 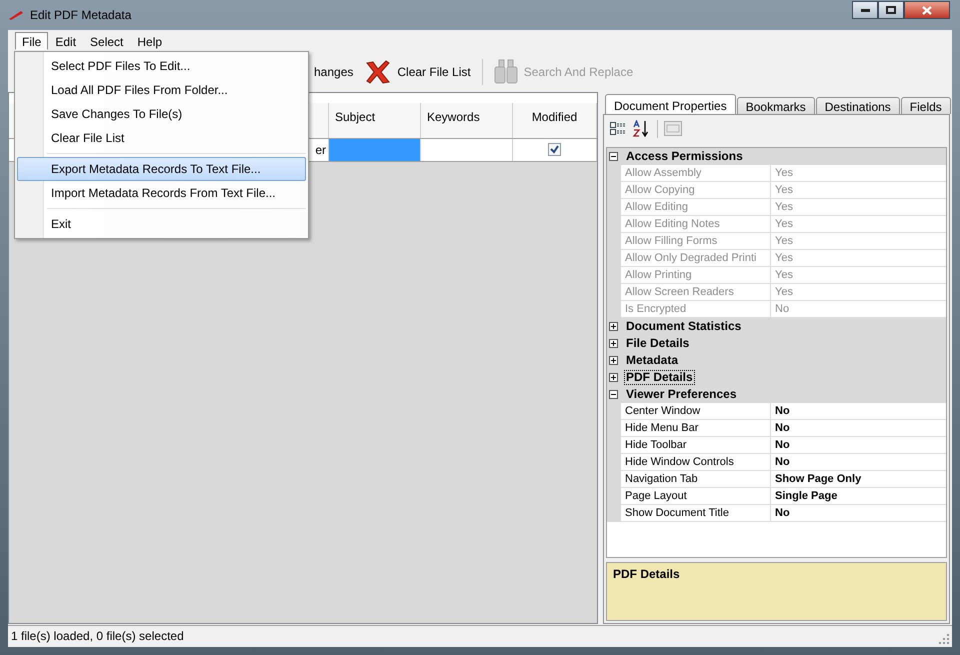 I want to click on maximize-button, so click(x=891, y=10).